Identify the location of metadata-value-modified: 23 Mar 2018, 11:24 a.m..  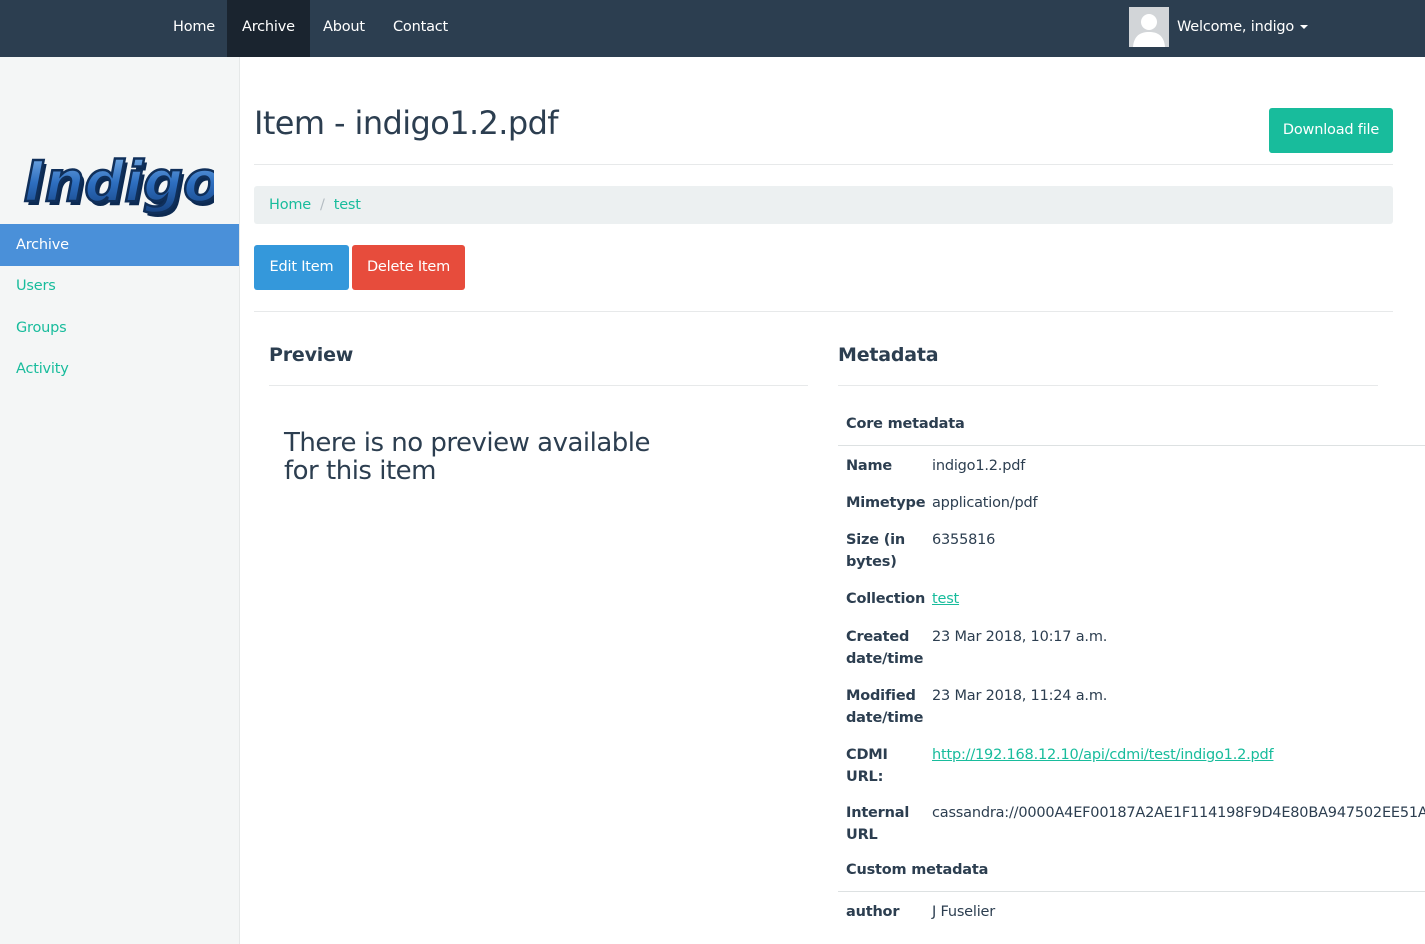
(1020, 696).